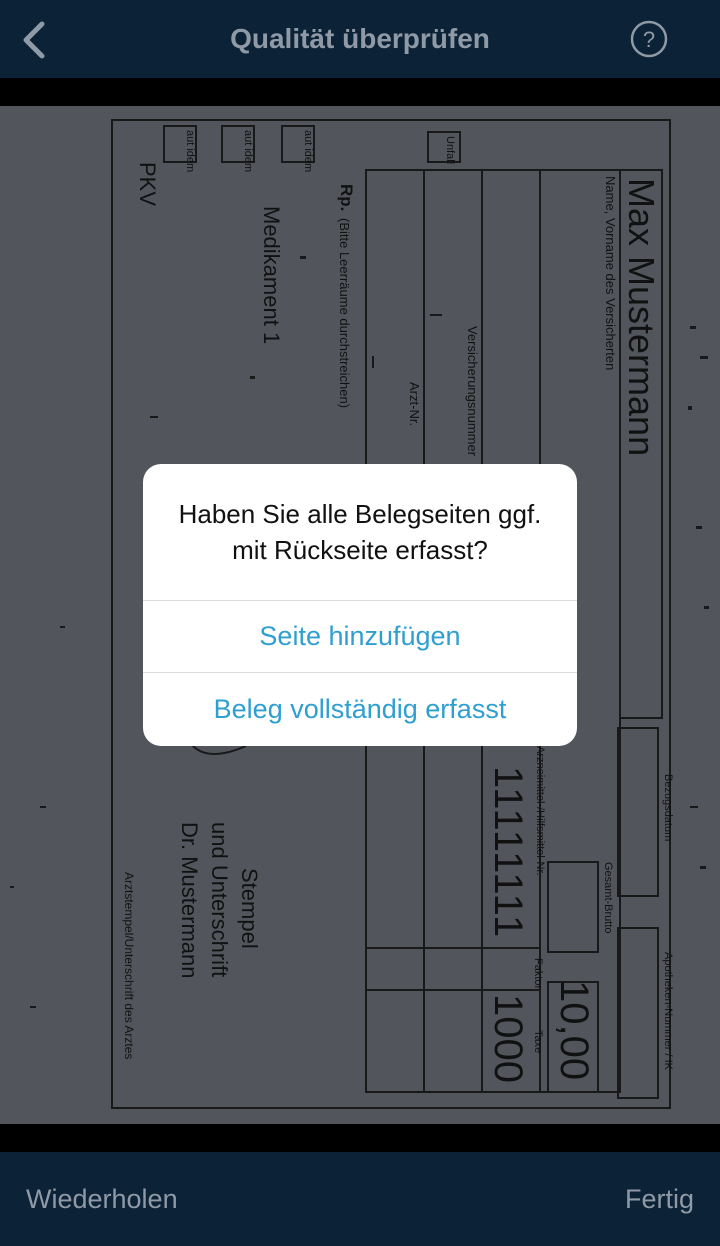 The width and height of the screenshot is (720, 1246). Describe the element at coordinates (102, 1199) in the screenshot. I see `retry-button: Wiederholen` at that location.